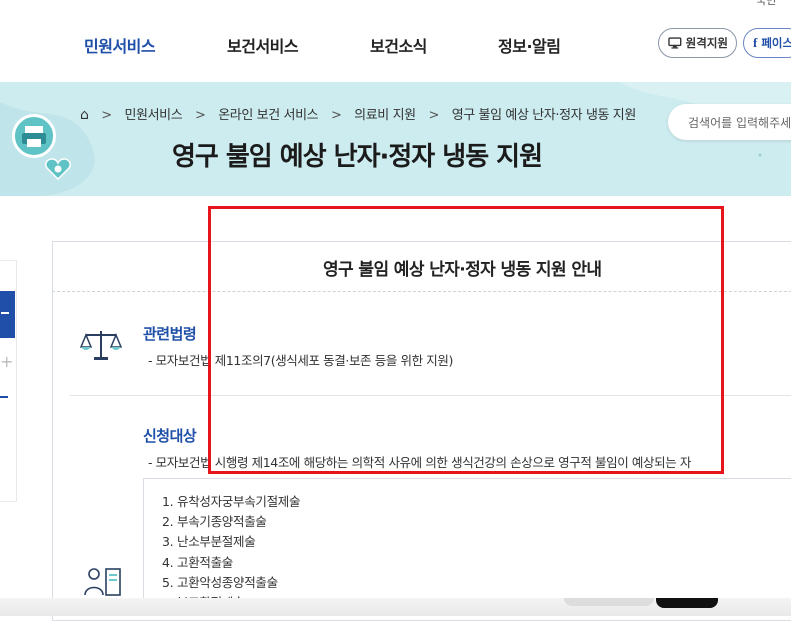  What do you see at coordinates (263, 45) in the screenshot?
I see `nav-item-health-service: 보건서비스` at bounding box center [263, 45].